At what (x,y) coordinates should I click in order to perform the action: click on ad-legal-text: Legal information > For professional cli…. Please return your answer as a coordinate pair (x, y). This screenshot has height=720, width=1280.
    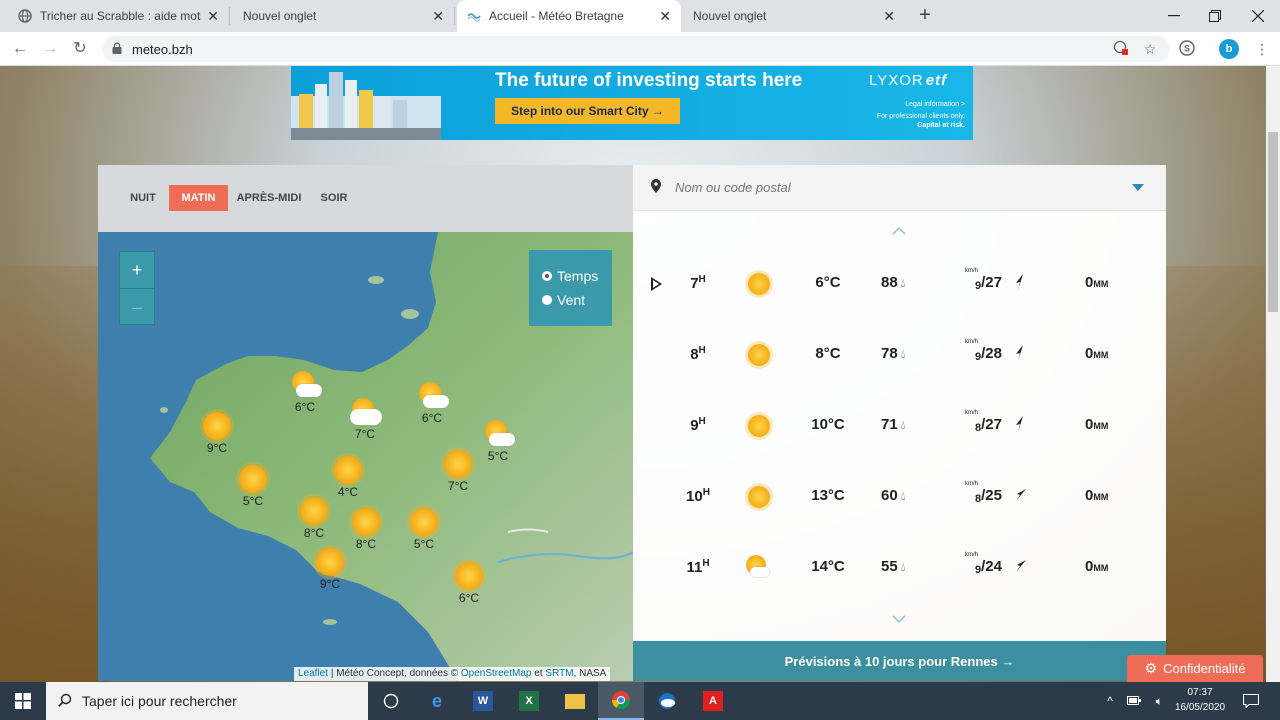
    Looking at the image, I should click on (912, 115).